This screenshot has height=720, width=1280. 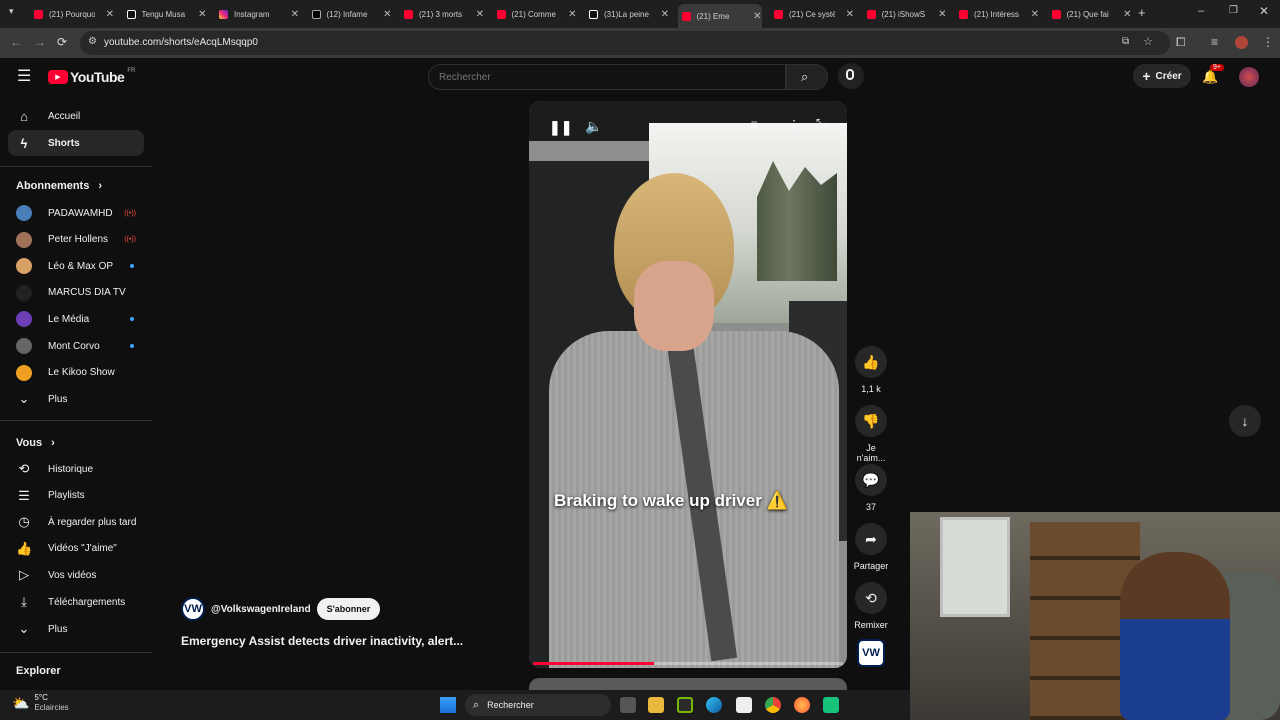 What do you see at coordinates (719, 16) in the screenshot?
I see `browser-tab: (21) Eme ✕` at bounding box center [719, 16].